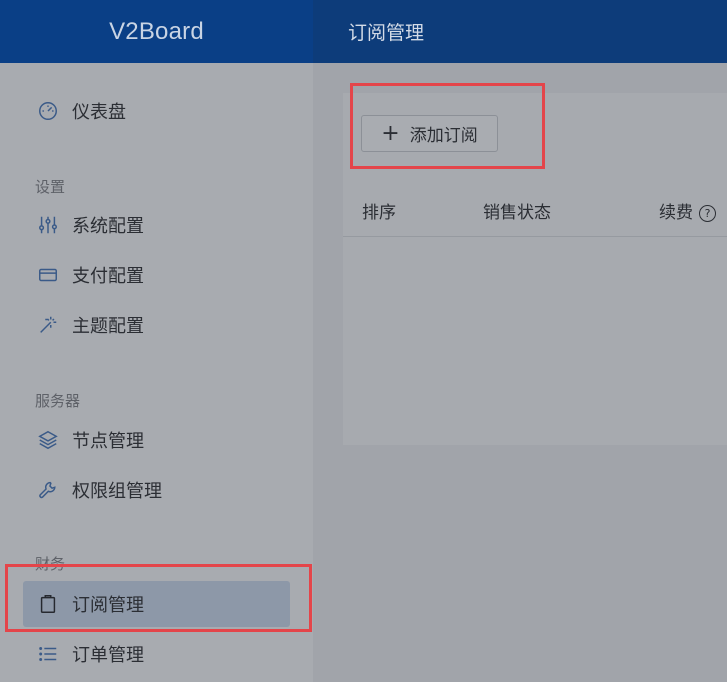 This screenshot has height=682, width=727. What do you see at coordinates (108, 655) in the screenshot?
I see `sidebar-item-label: 订单管理` at bounding box center [108, 655].